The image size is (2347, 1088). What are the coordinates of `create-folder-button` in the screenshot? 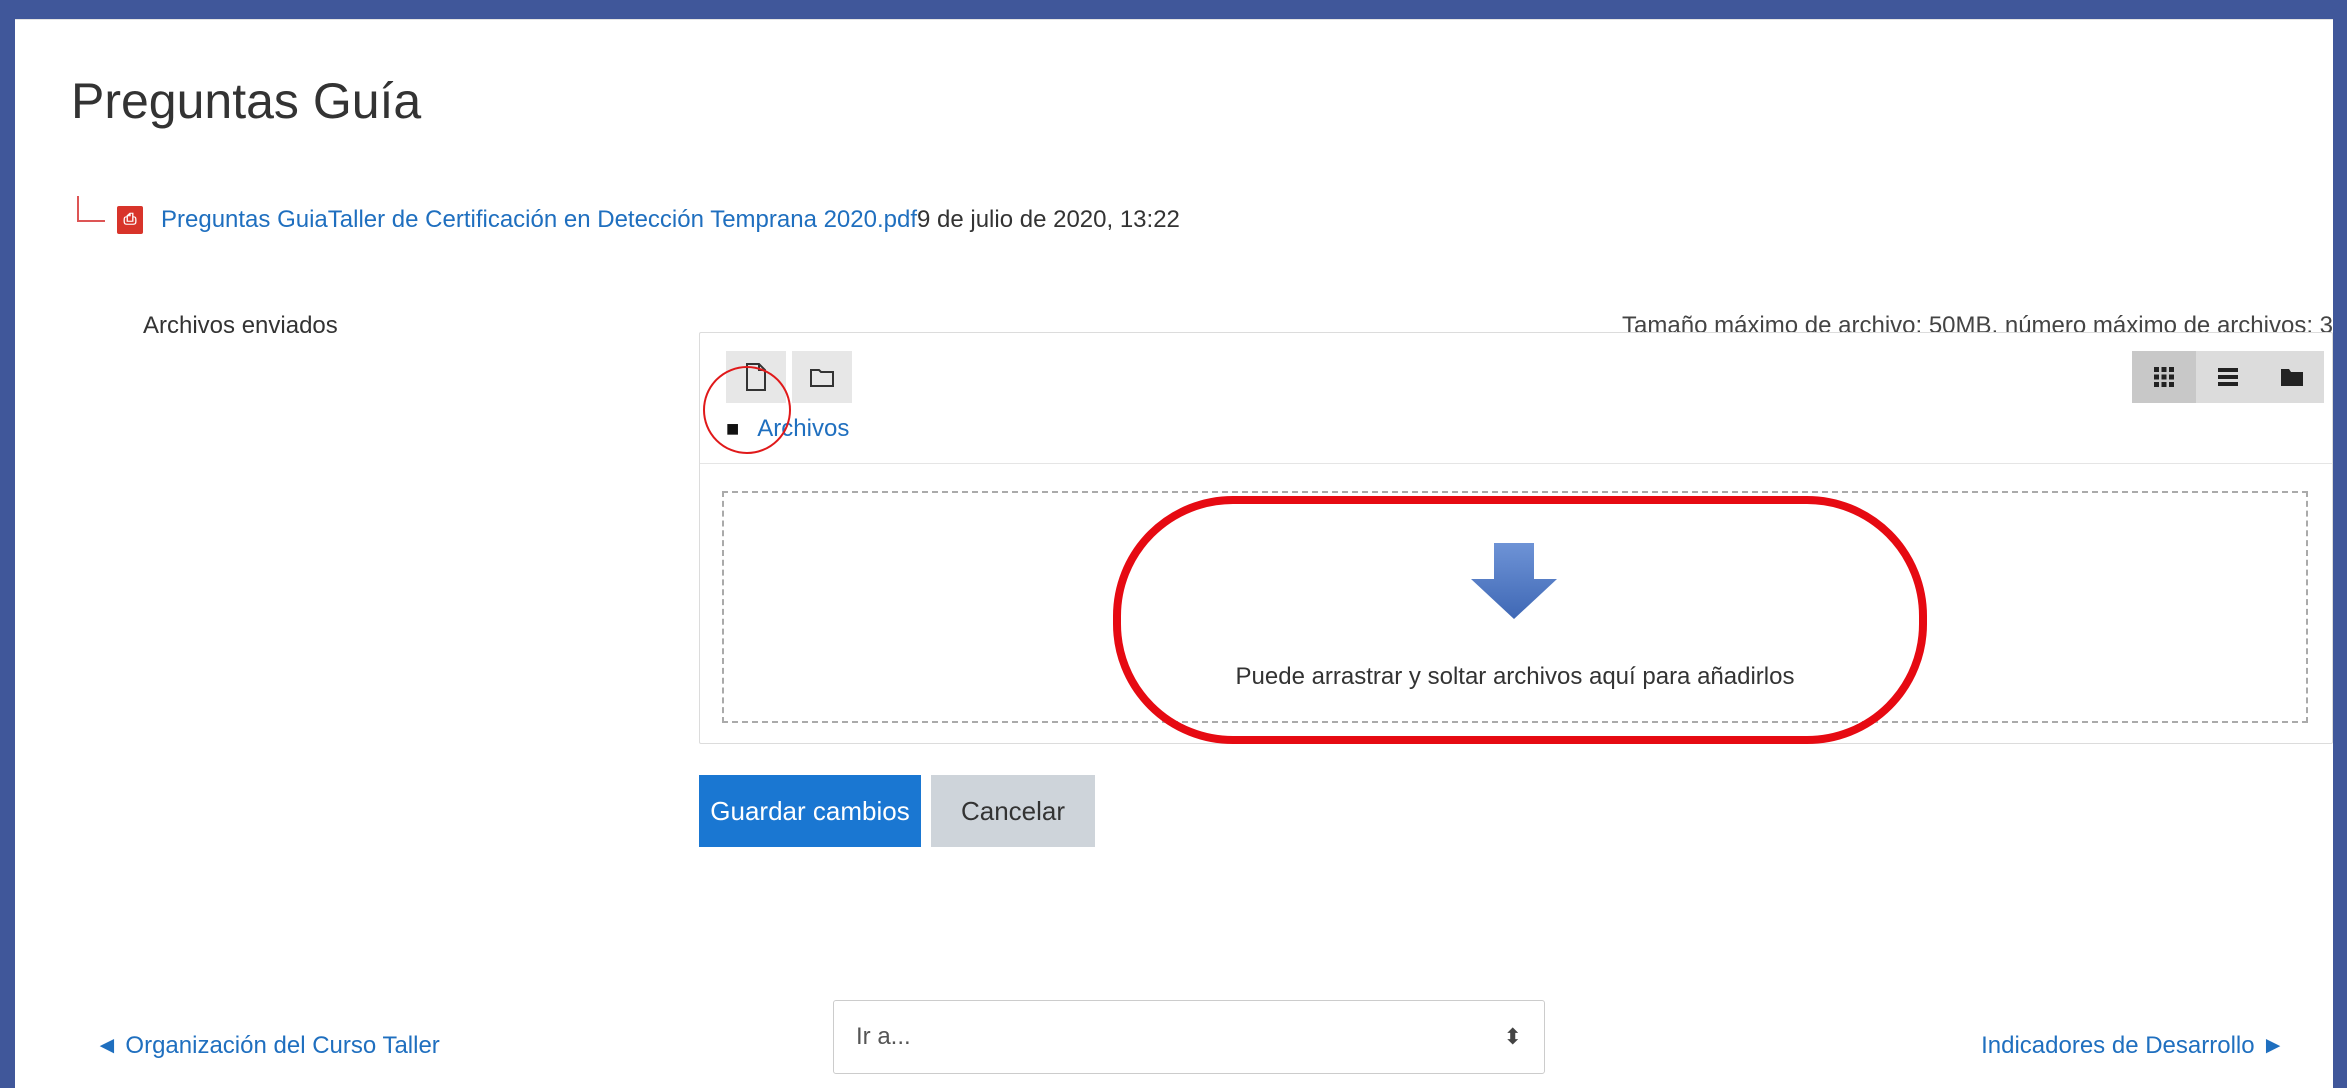 It's located at (822, 377).